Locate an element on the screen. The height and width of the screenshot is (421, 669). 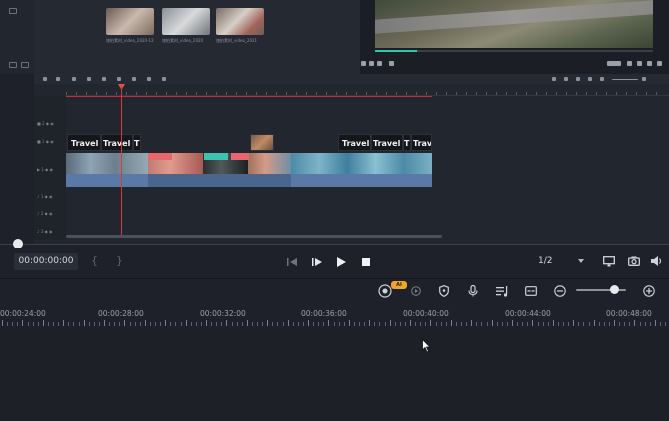
ai-tool-icon is located at coordinates (385, 291).